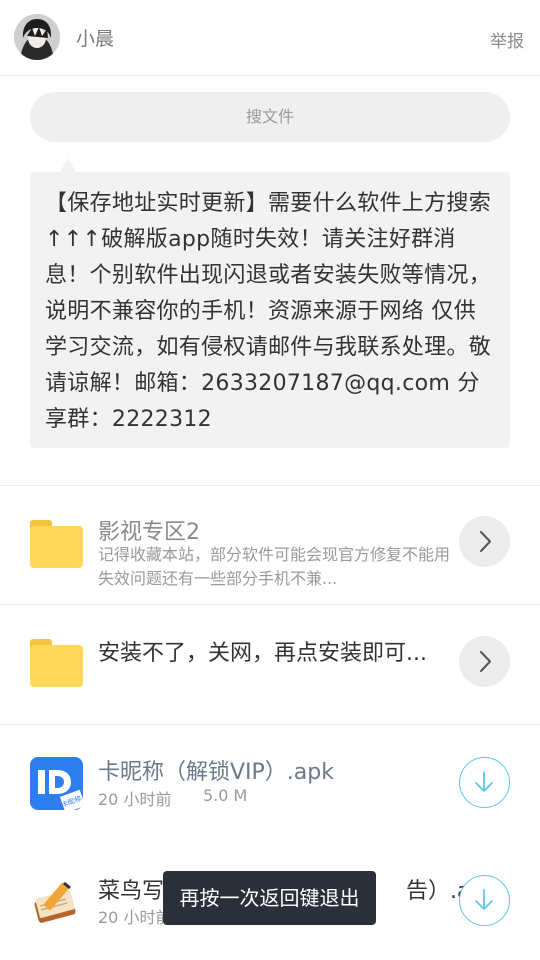 The height and width of the screenshot is (960, 540). I want to click on file-title: 菜鸟写, so click(131, 891).